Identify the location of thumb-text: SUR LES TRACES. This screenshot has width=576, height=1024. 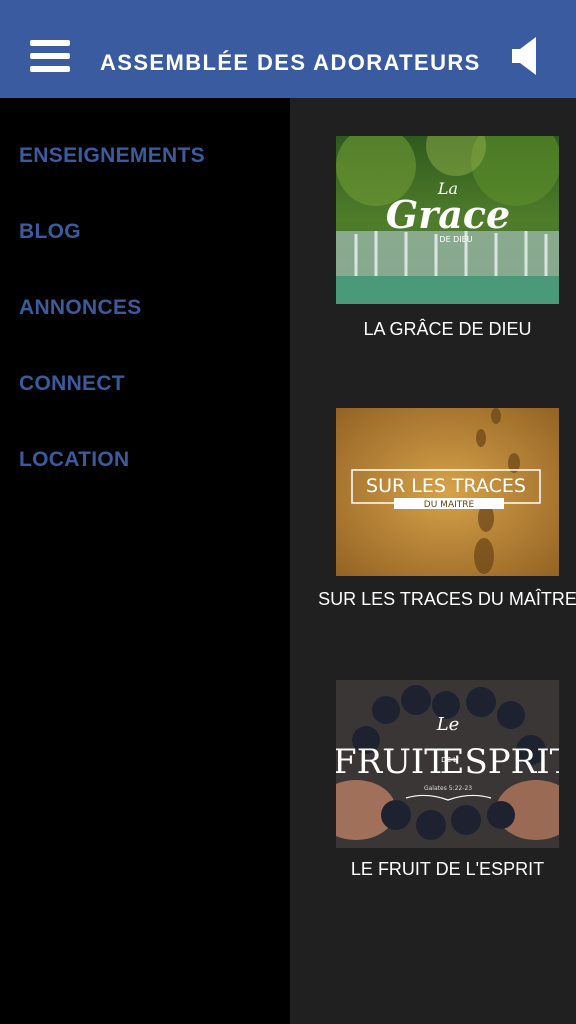
(446, 486).